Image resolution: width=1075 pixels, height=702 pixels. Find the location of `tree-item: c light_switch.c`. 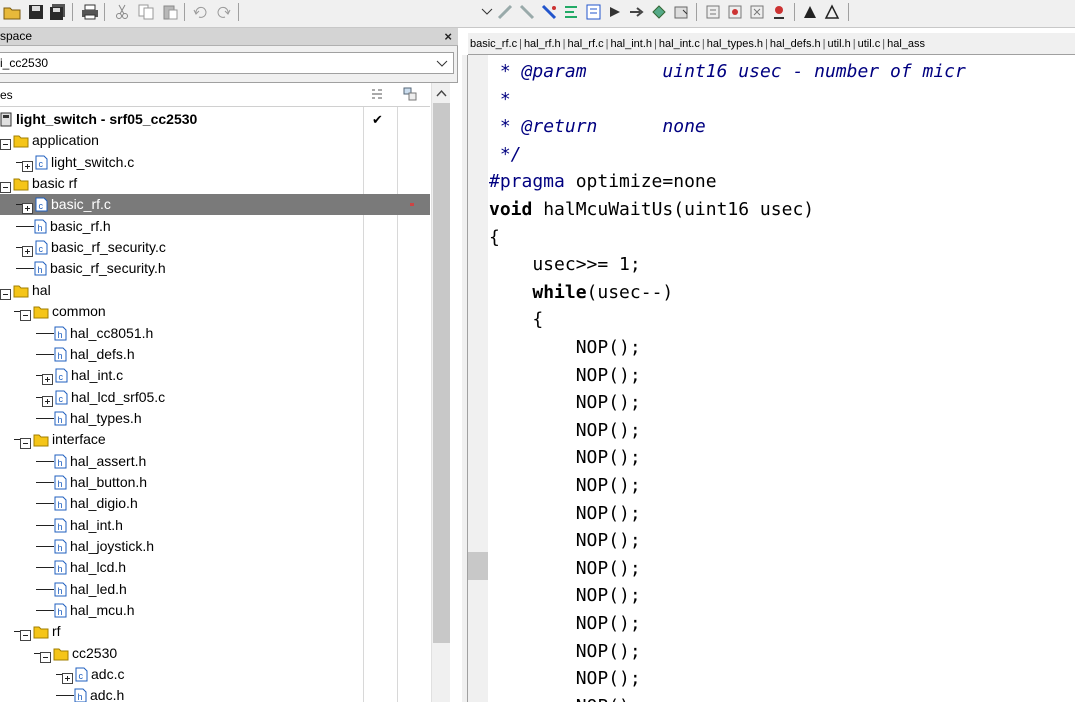

tree-item: c light_switch.c is located at coordinates (215, 162).